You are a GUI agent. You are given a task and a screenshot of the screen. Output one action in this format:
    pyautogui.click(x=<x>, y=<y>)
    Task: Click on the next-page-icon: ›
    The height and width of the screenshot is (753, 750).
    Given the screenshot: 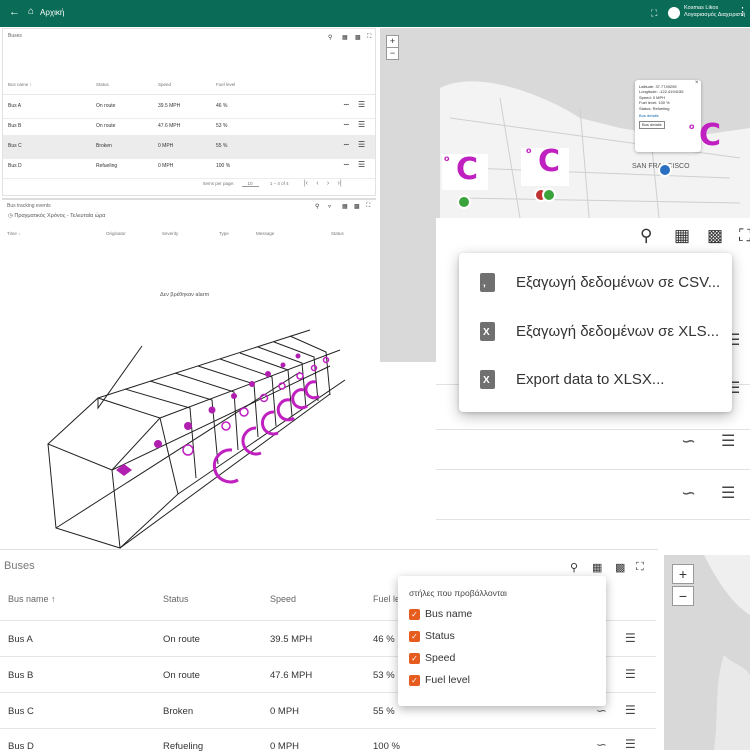 What is the action you would take?
    pyautogui.click(x=328, y=183)
    